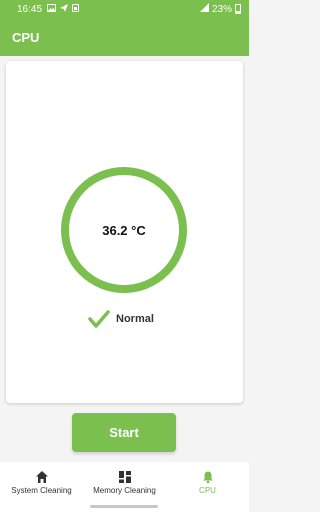 This screenshot has width=320, height=512. What do you see at coordinates (52, 9) in the screenshot?
I see `image-icon` at bounding box center [52, 9].